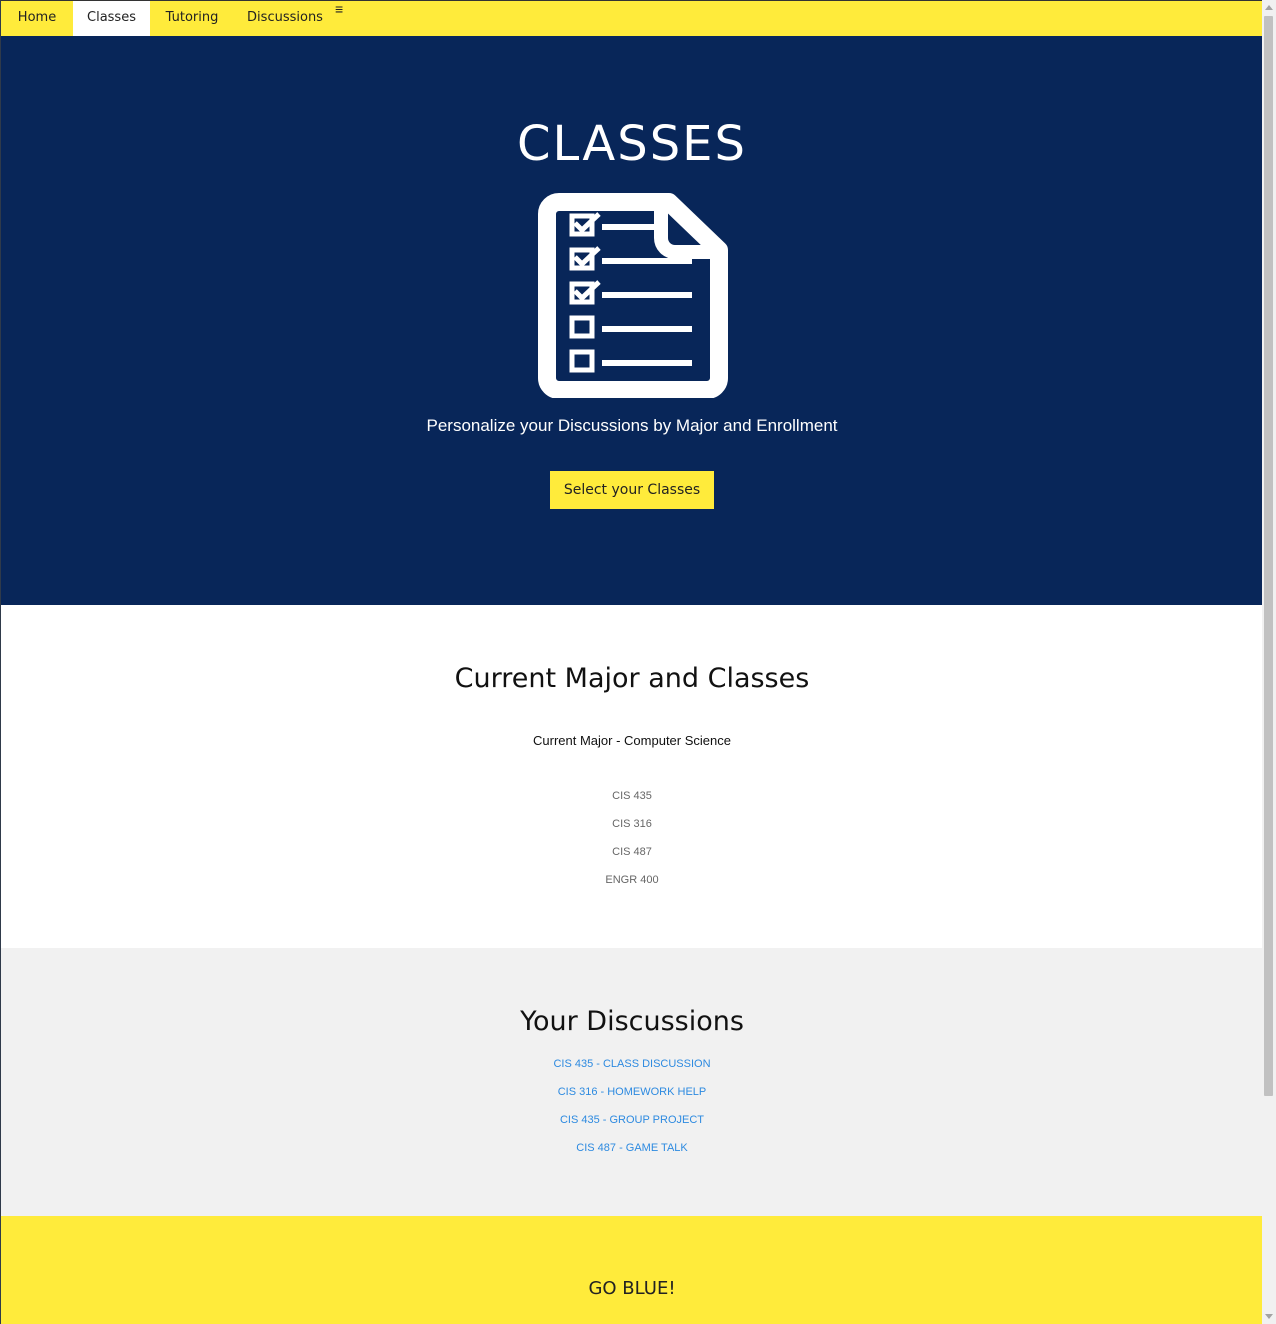 The image size is (1276, 1324). What do you see at coordinates (111, 18) in the screenshot?
I see `nav-item-classes: Classes` at bounding box center [111, 18].